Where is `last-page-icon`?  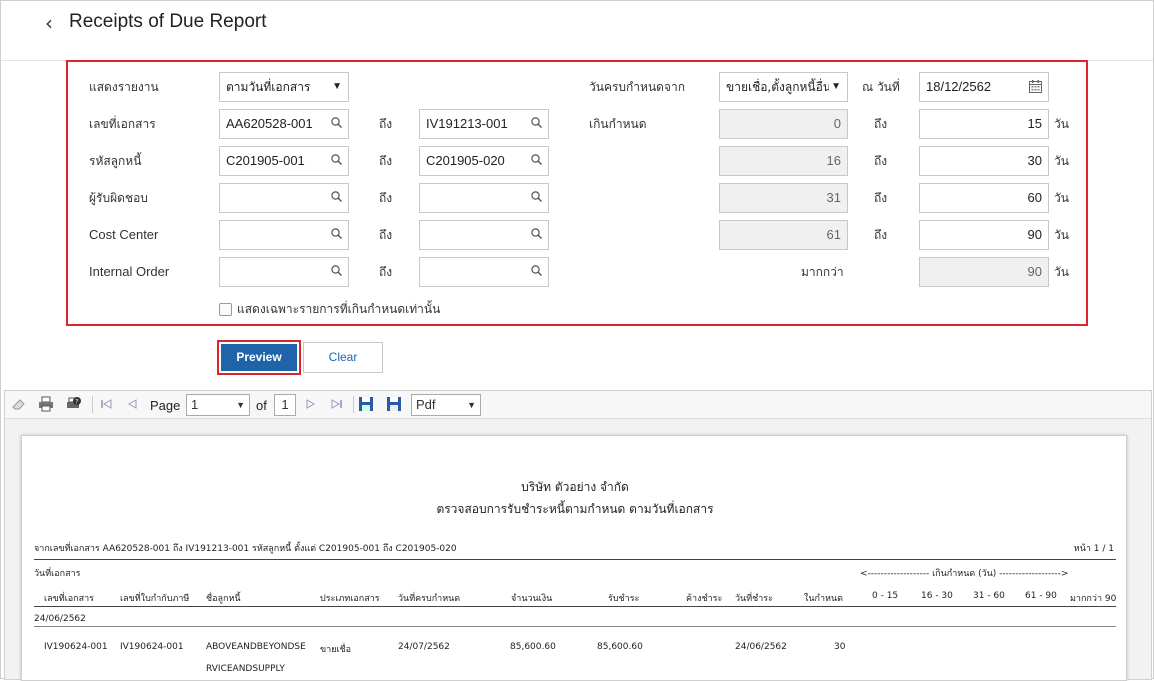 last-page-icon is located at coordinates (337, 404).